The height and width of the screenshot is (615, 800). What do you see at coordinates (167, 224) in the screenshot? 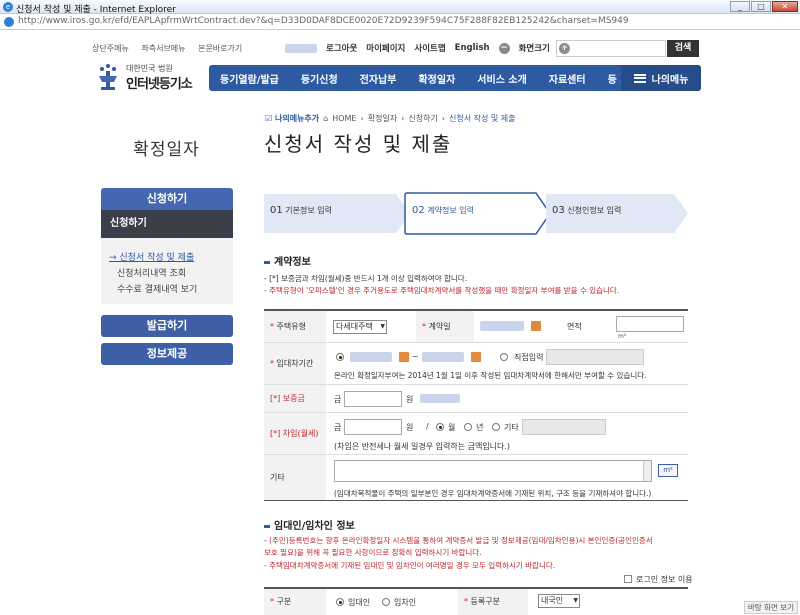
I see `sidebar-sub-apply: 신청하기` at bounding box center [167, 224].